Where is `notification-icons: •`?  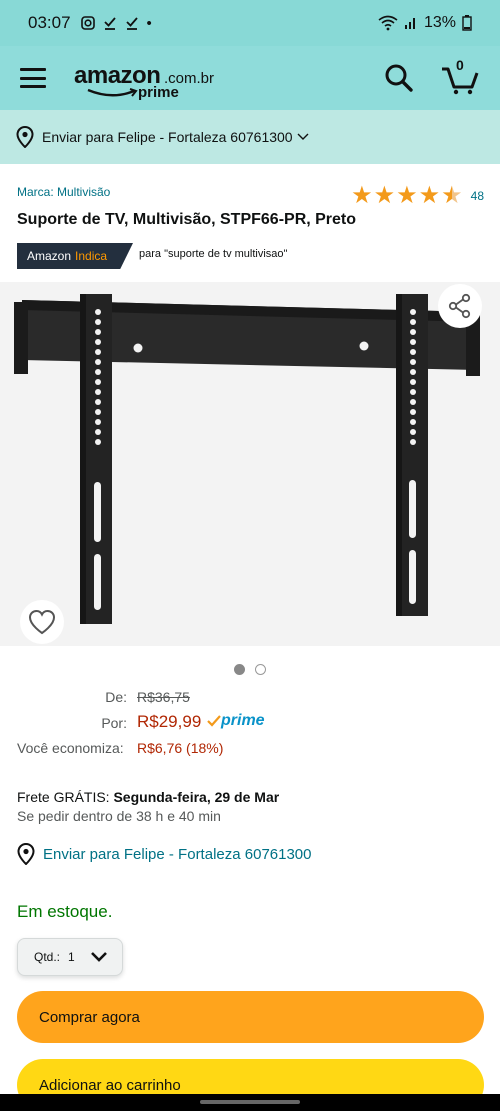 notification-icons: • is located at coordinates (116, 23).